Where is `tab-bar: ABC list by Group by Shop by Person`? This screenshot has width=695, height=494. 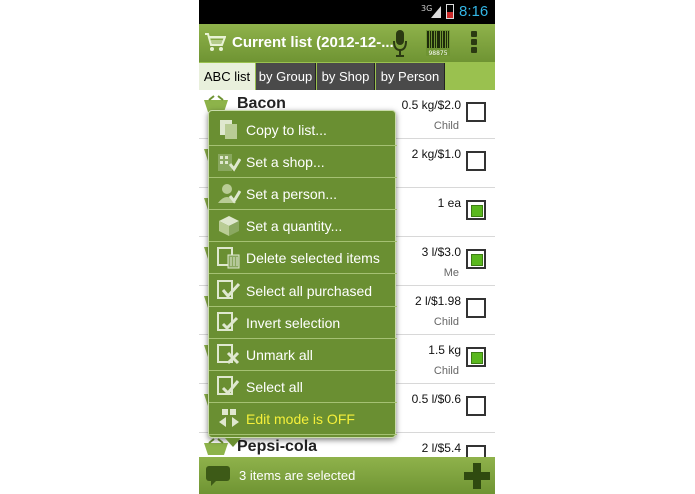
tab-bar: ABC list by Group by Shop by Person is located at coordinates (347, 76).